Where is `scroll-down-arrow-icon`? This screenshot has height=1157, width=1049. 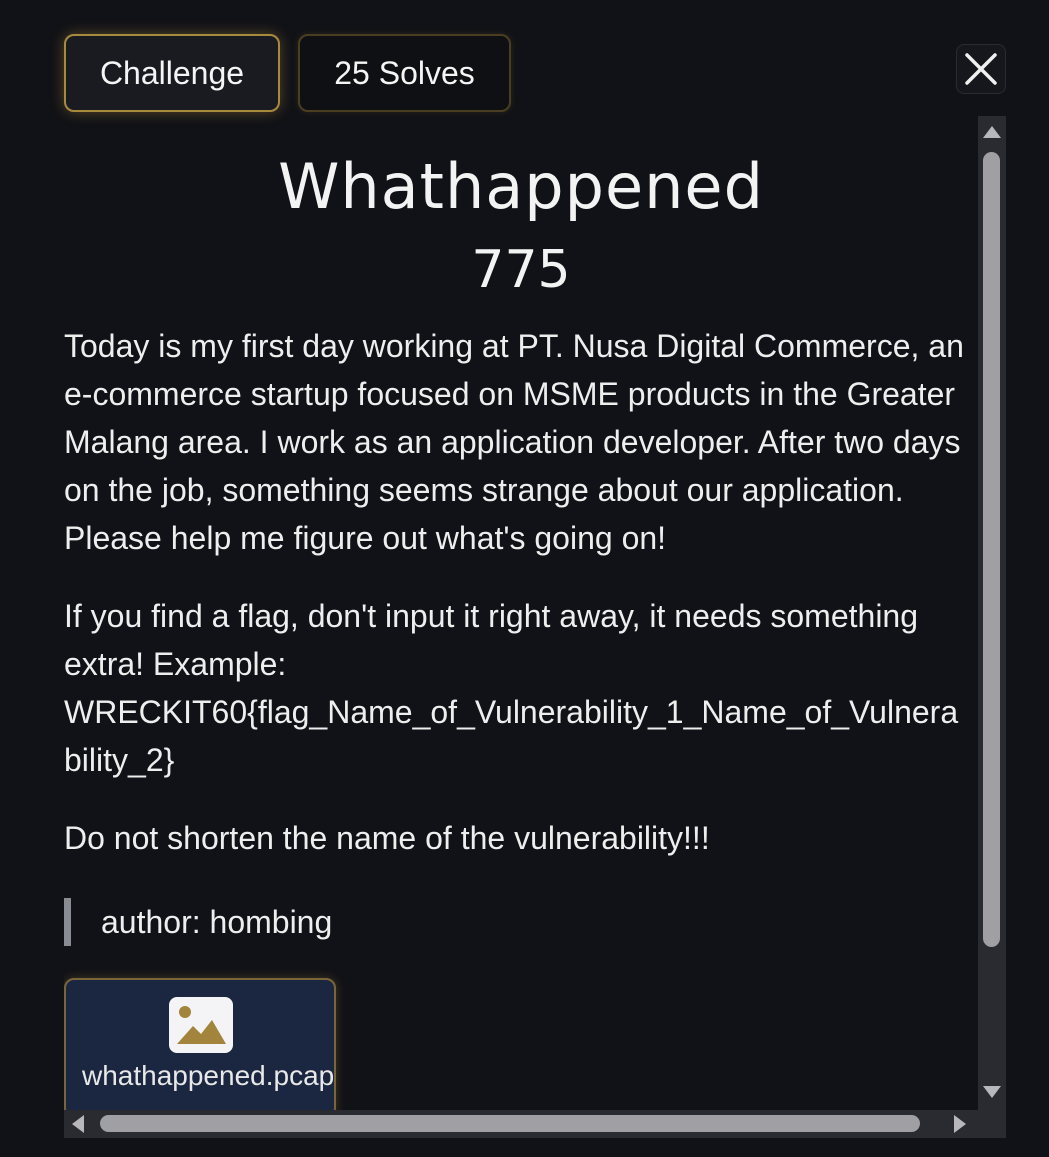
scroll-down-arrow-icon is located at coordinates (992, 1092).